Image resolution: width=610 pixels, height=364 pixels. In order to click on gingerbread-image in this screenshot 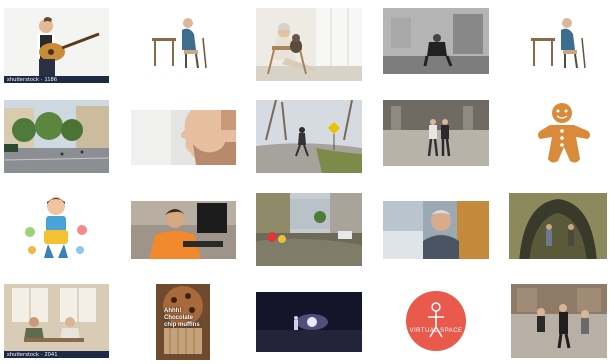, I will do `click(562, 136)`.